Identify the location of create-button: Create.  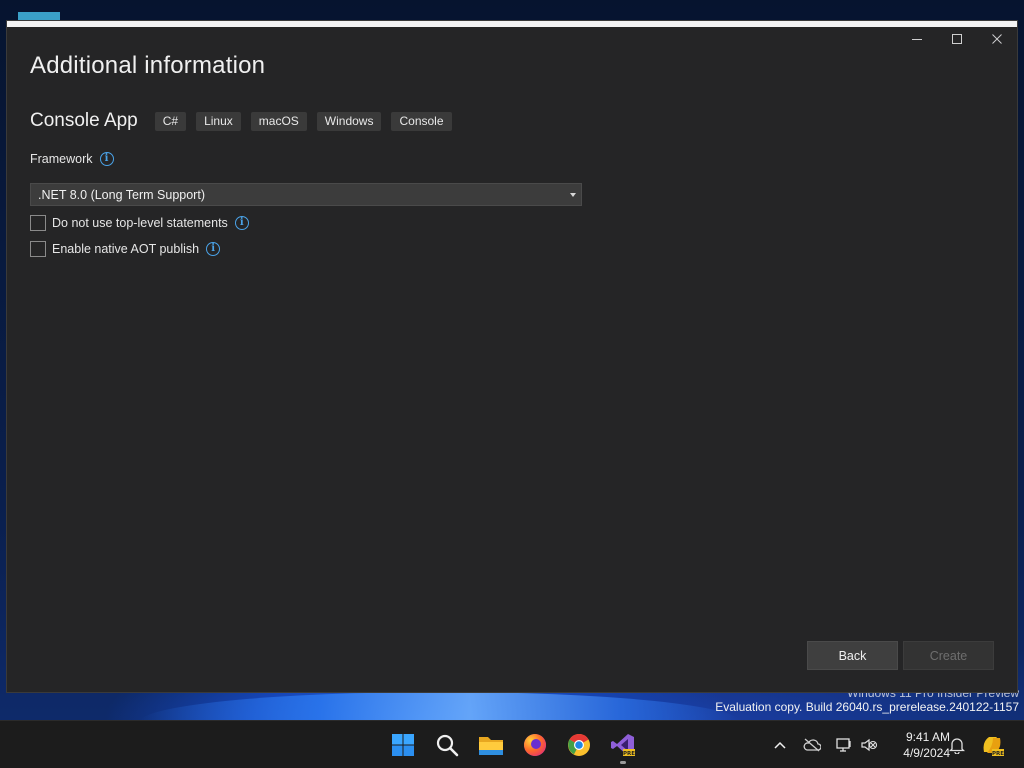
(948, 655).